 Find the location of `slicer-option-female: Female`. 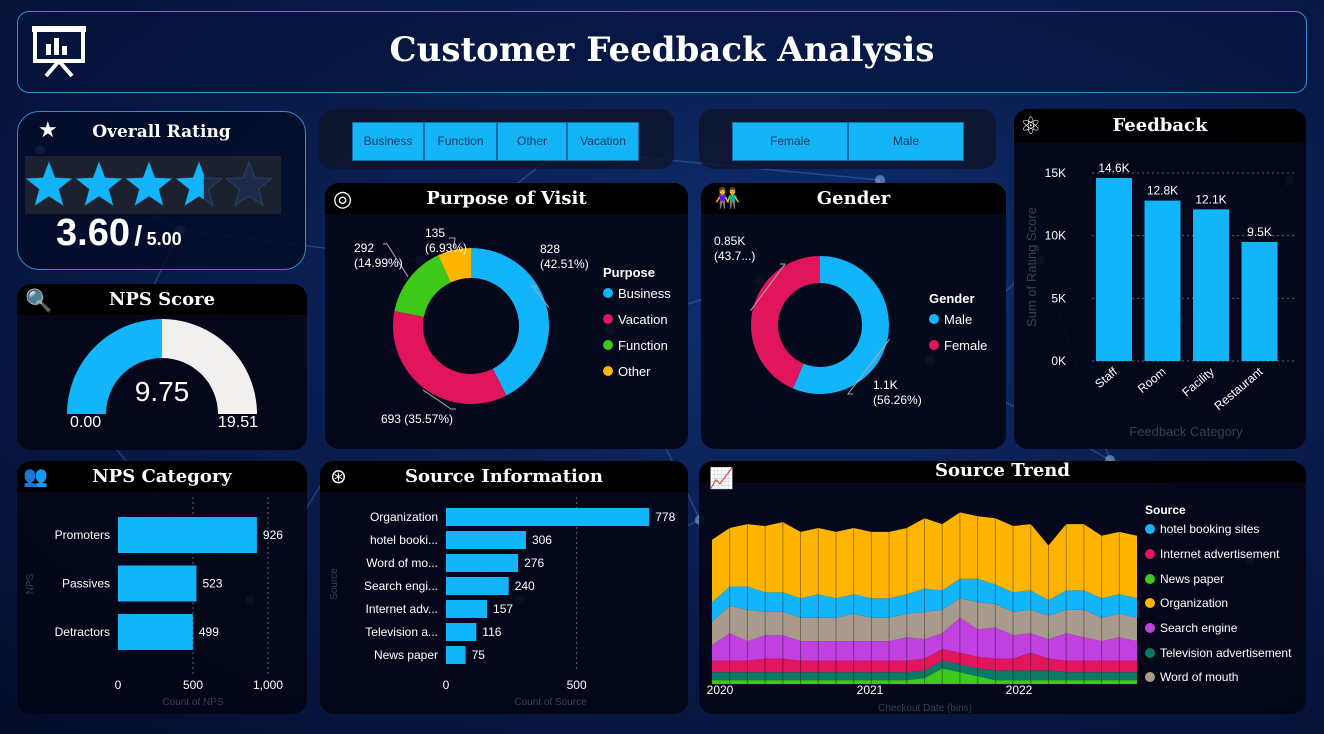

slicer-option-female: Female is located at coordinates (790, 141).